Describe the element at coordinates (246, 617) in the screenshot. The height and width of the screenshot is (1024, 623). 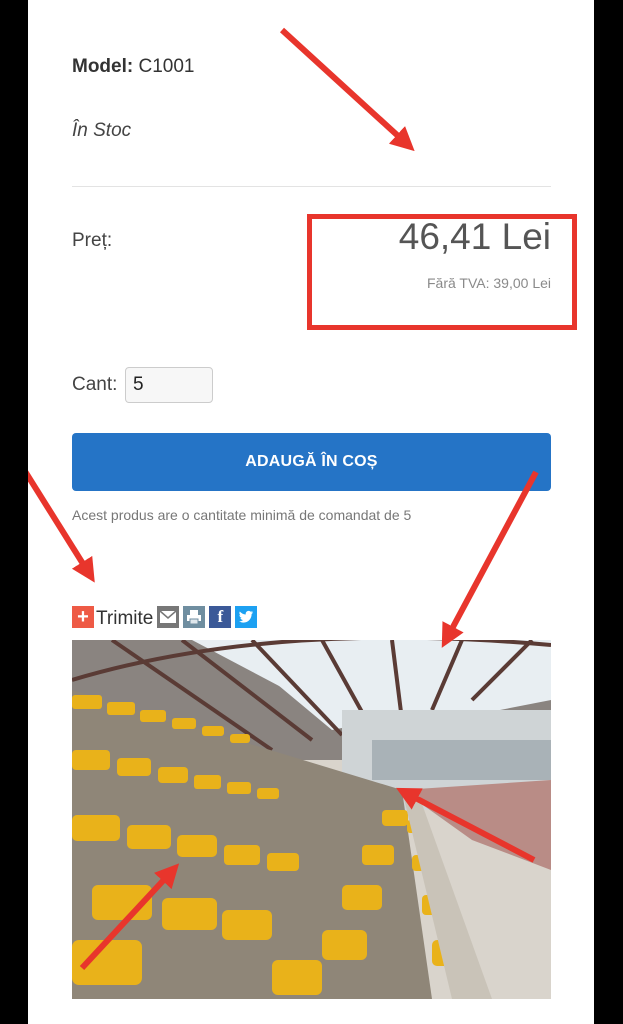
I see `twitter-icon` at that location.